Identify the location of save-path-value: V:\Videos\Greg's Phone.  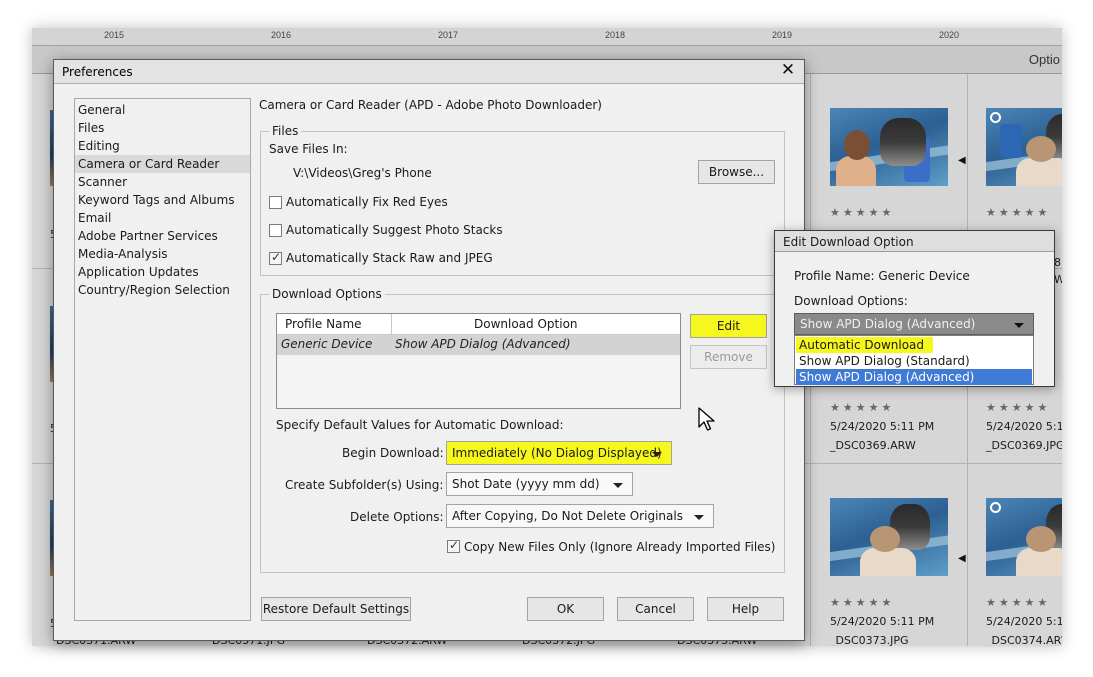
(362, 173).